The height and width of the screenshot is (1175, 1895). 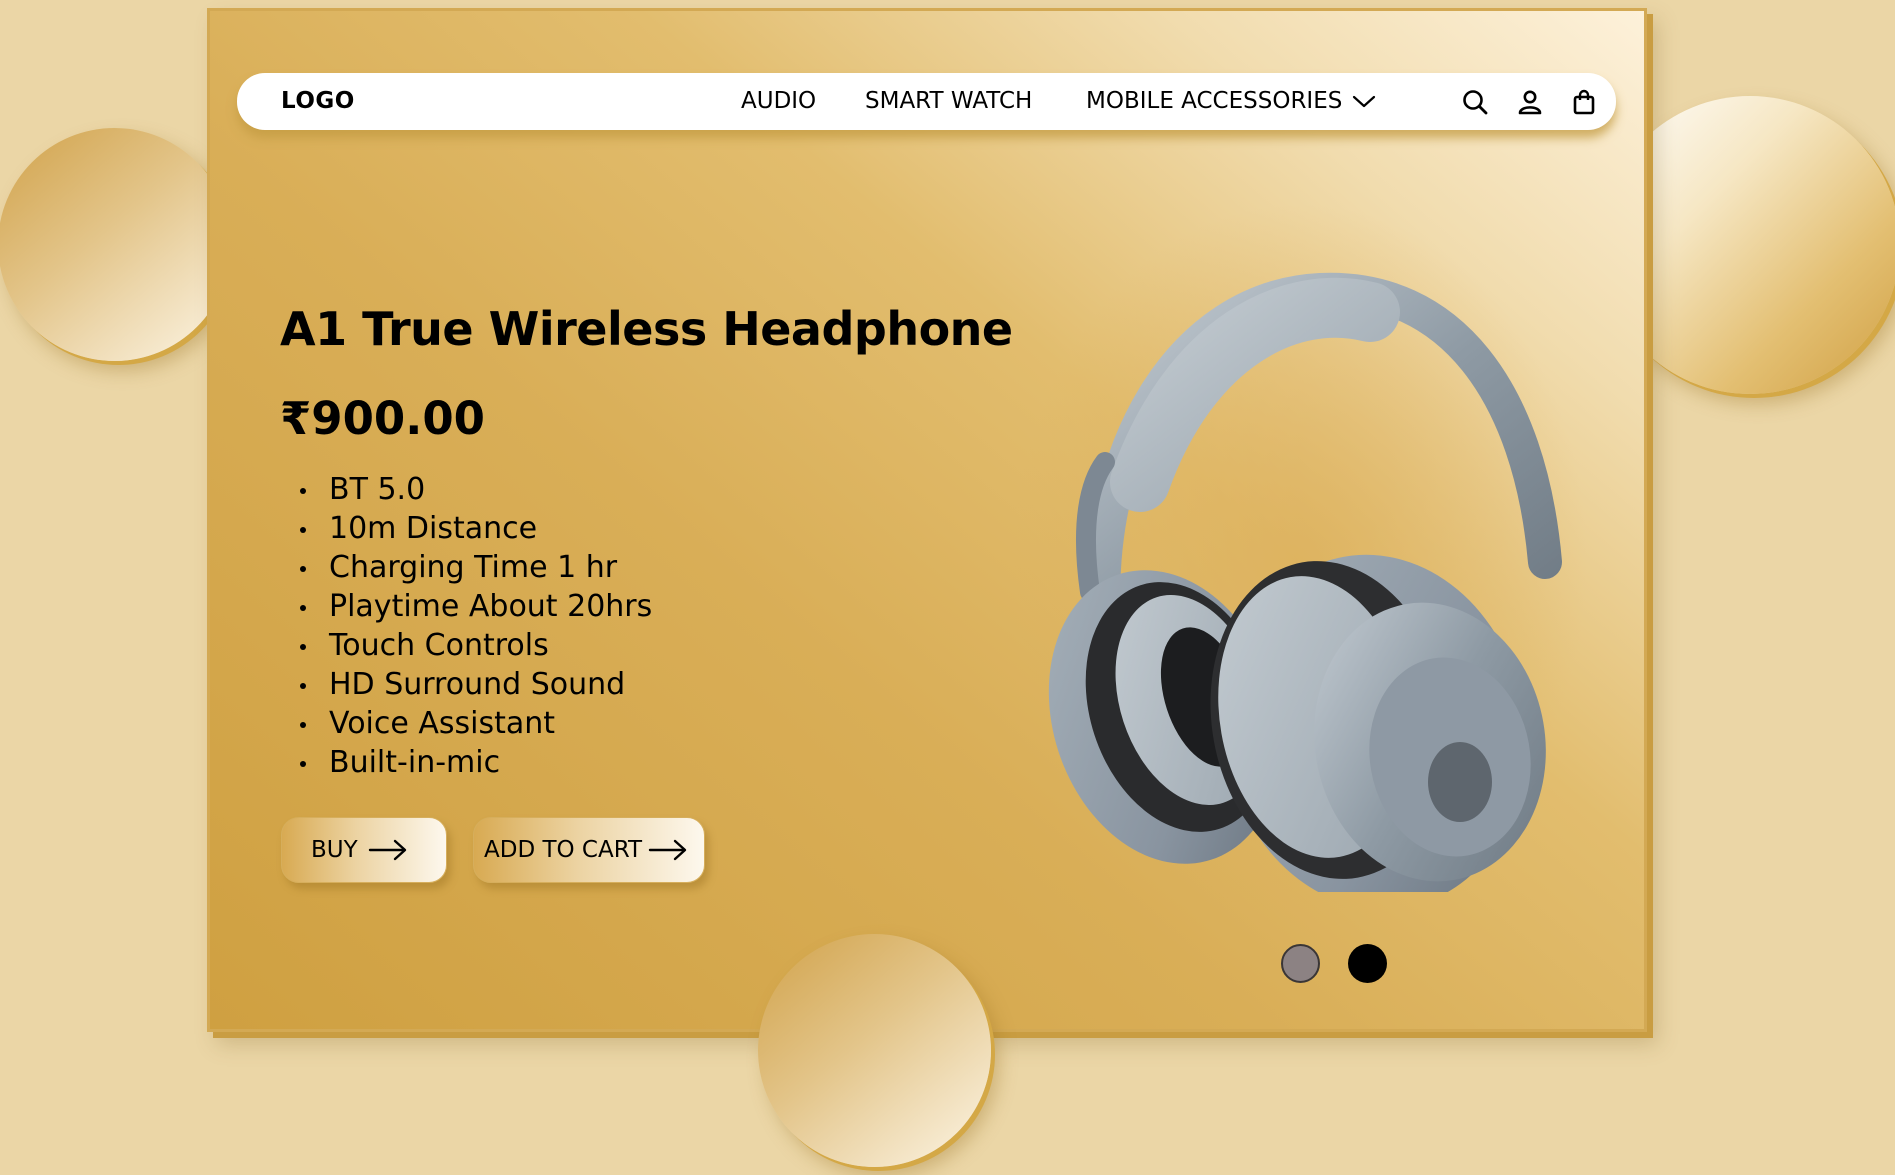 What do you see at coordinates (318, 101) in the screenshot?
I see `logo: LOGO` at bounding box center [318, 101].